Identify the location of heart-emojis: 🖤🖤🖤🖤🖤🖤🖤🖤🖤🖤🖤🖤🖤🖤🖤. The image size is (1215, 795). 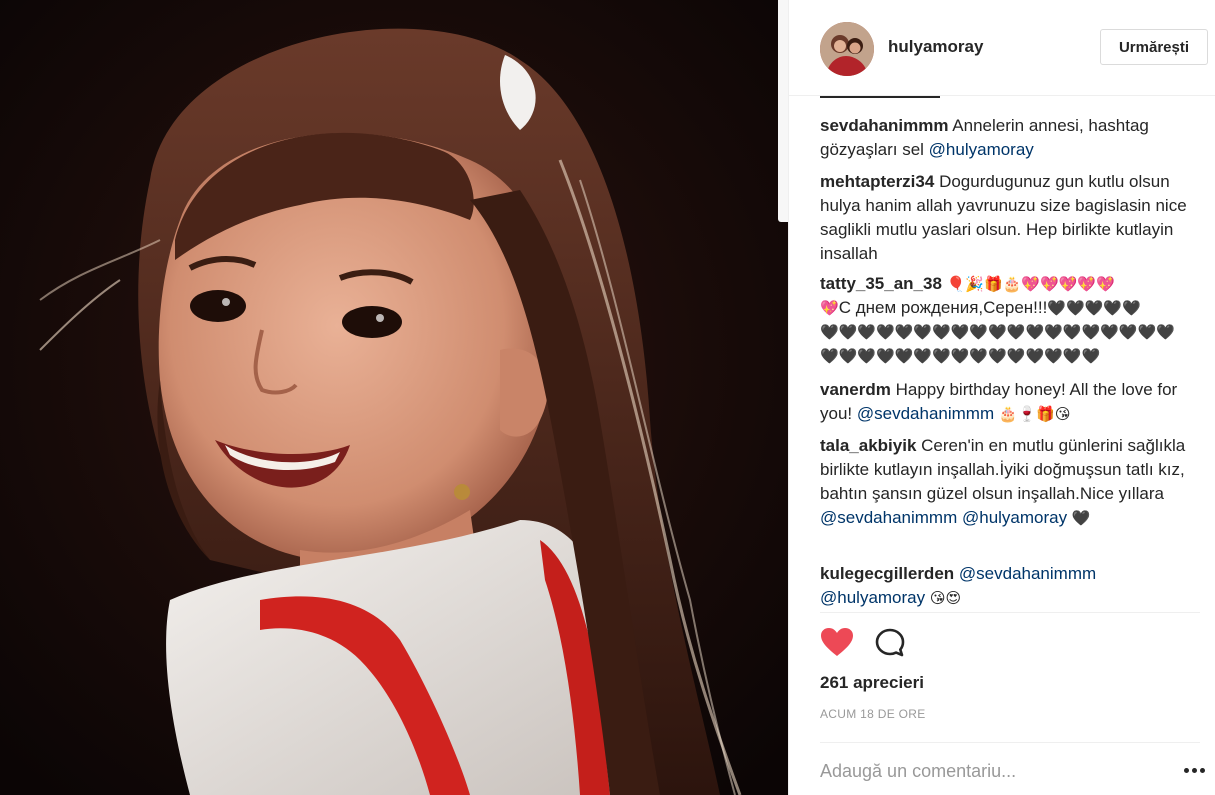
(960, 356).